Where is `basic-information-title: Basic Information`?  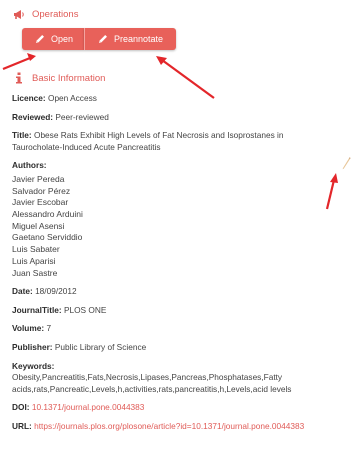 basic-information-title: Basic Information is located at coordinates (69, 78).